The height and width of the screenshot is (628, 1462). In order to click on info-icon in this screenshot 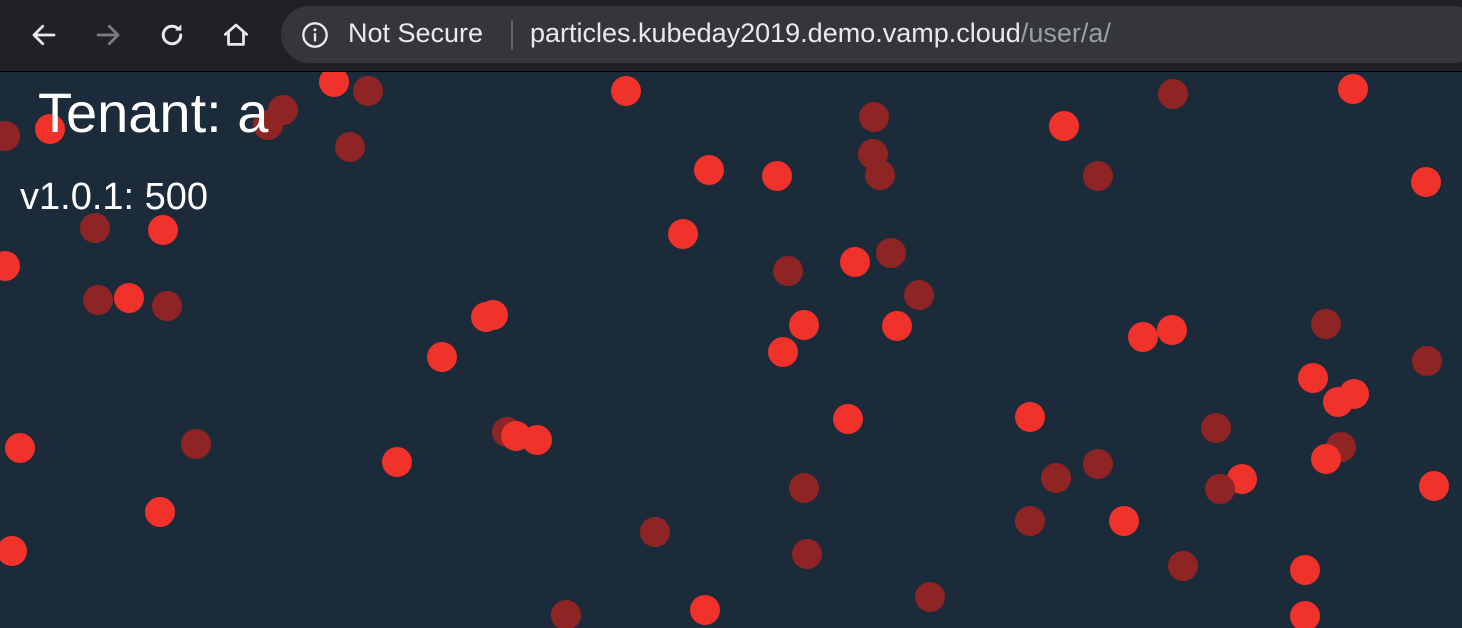, I will do `click(315, 35)`.